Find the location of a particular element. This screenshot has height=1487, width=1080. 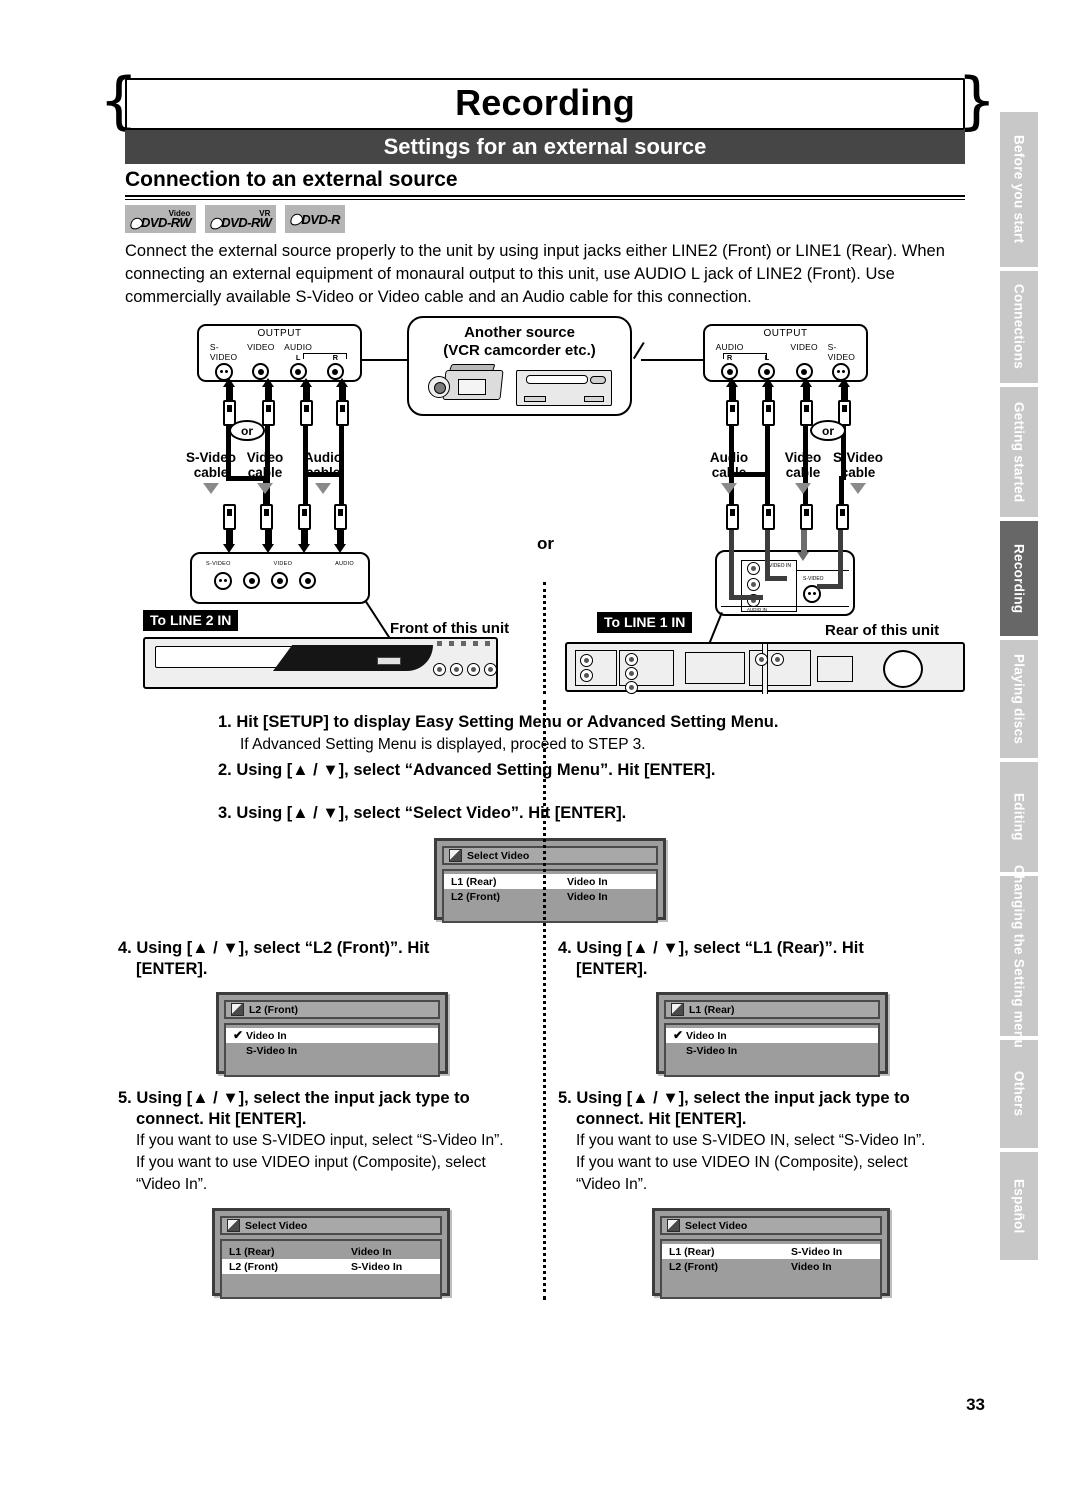

left-cable-label-video: Video cable is located at coordinates (265, 472).